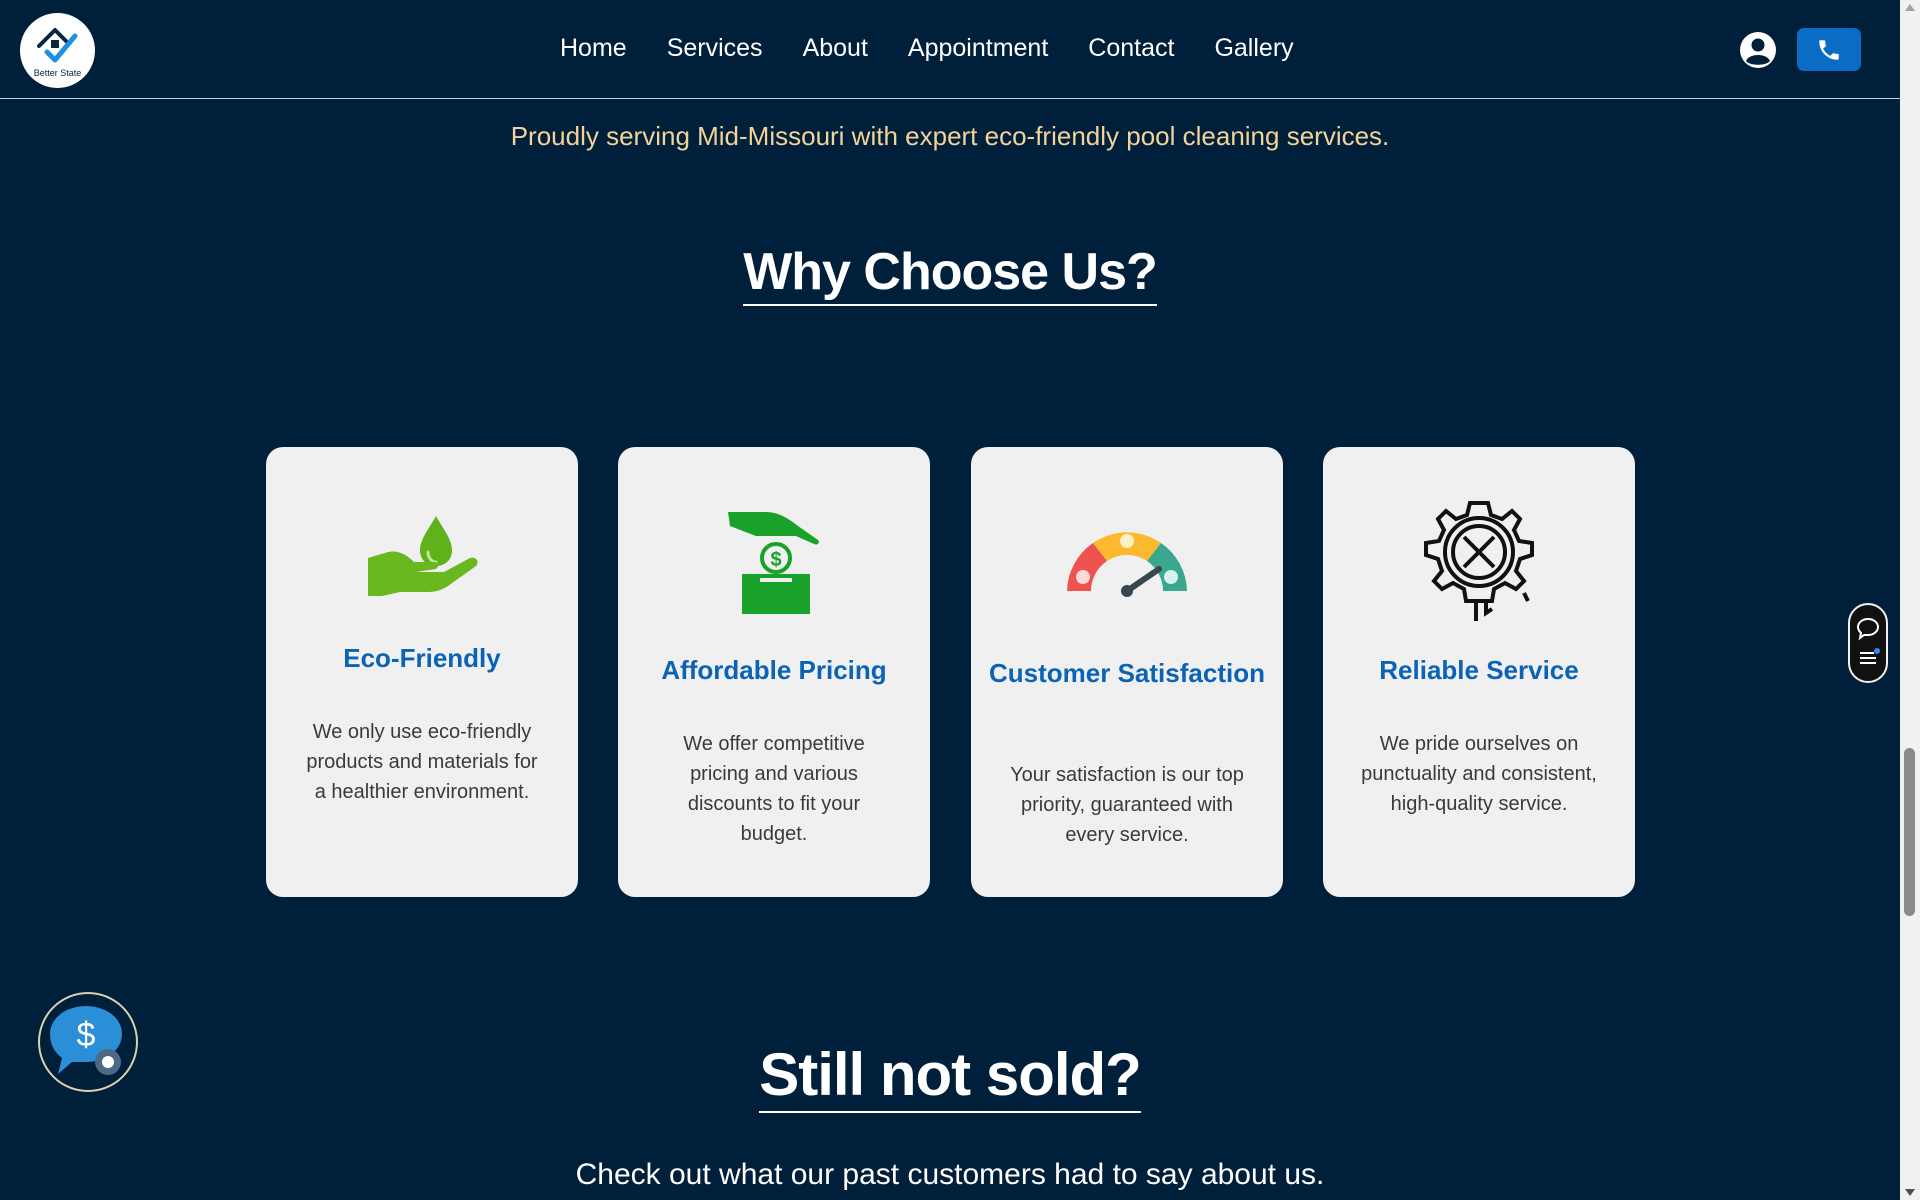  Describe the element at coordinates (1910, 600) in the screenshot. I see `page-scrollbar` at that location.